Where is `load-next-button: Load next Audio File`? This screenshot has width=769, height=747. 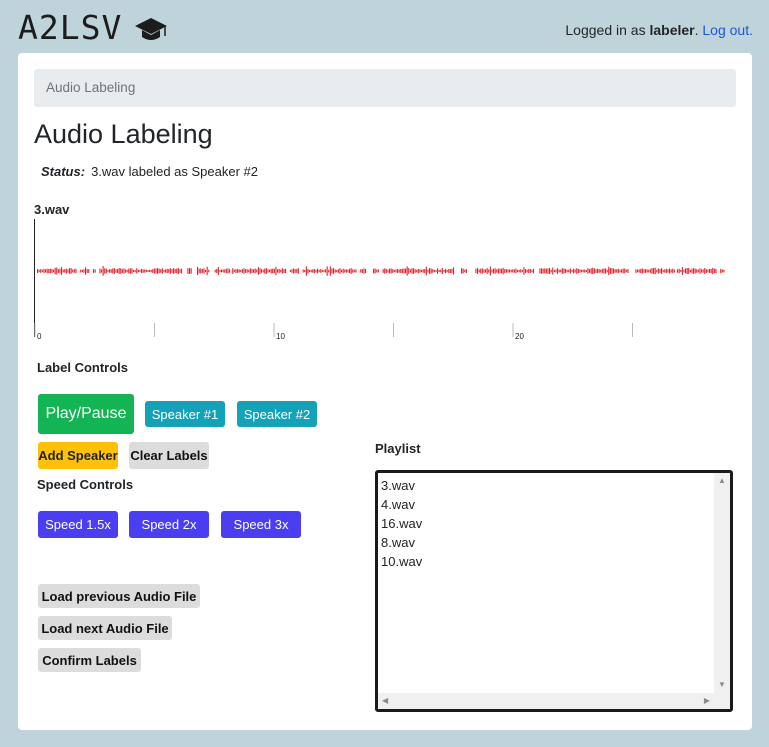 load-next-button: Load next Audio File is located at coordinates (105, 628).